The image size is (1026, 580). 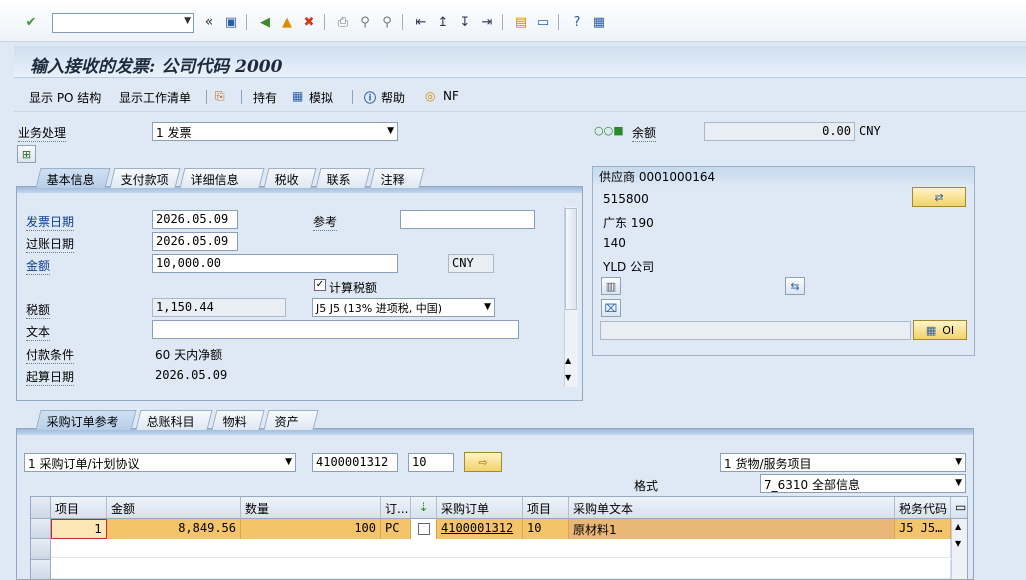 I want to click on nf-button: NF, so click(x=451, y=96).